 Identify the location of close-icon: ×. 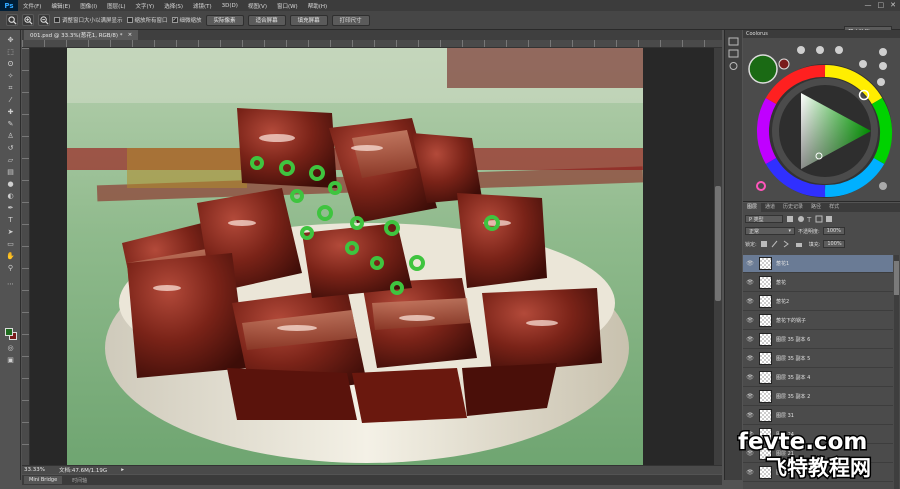
(130, 35).